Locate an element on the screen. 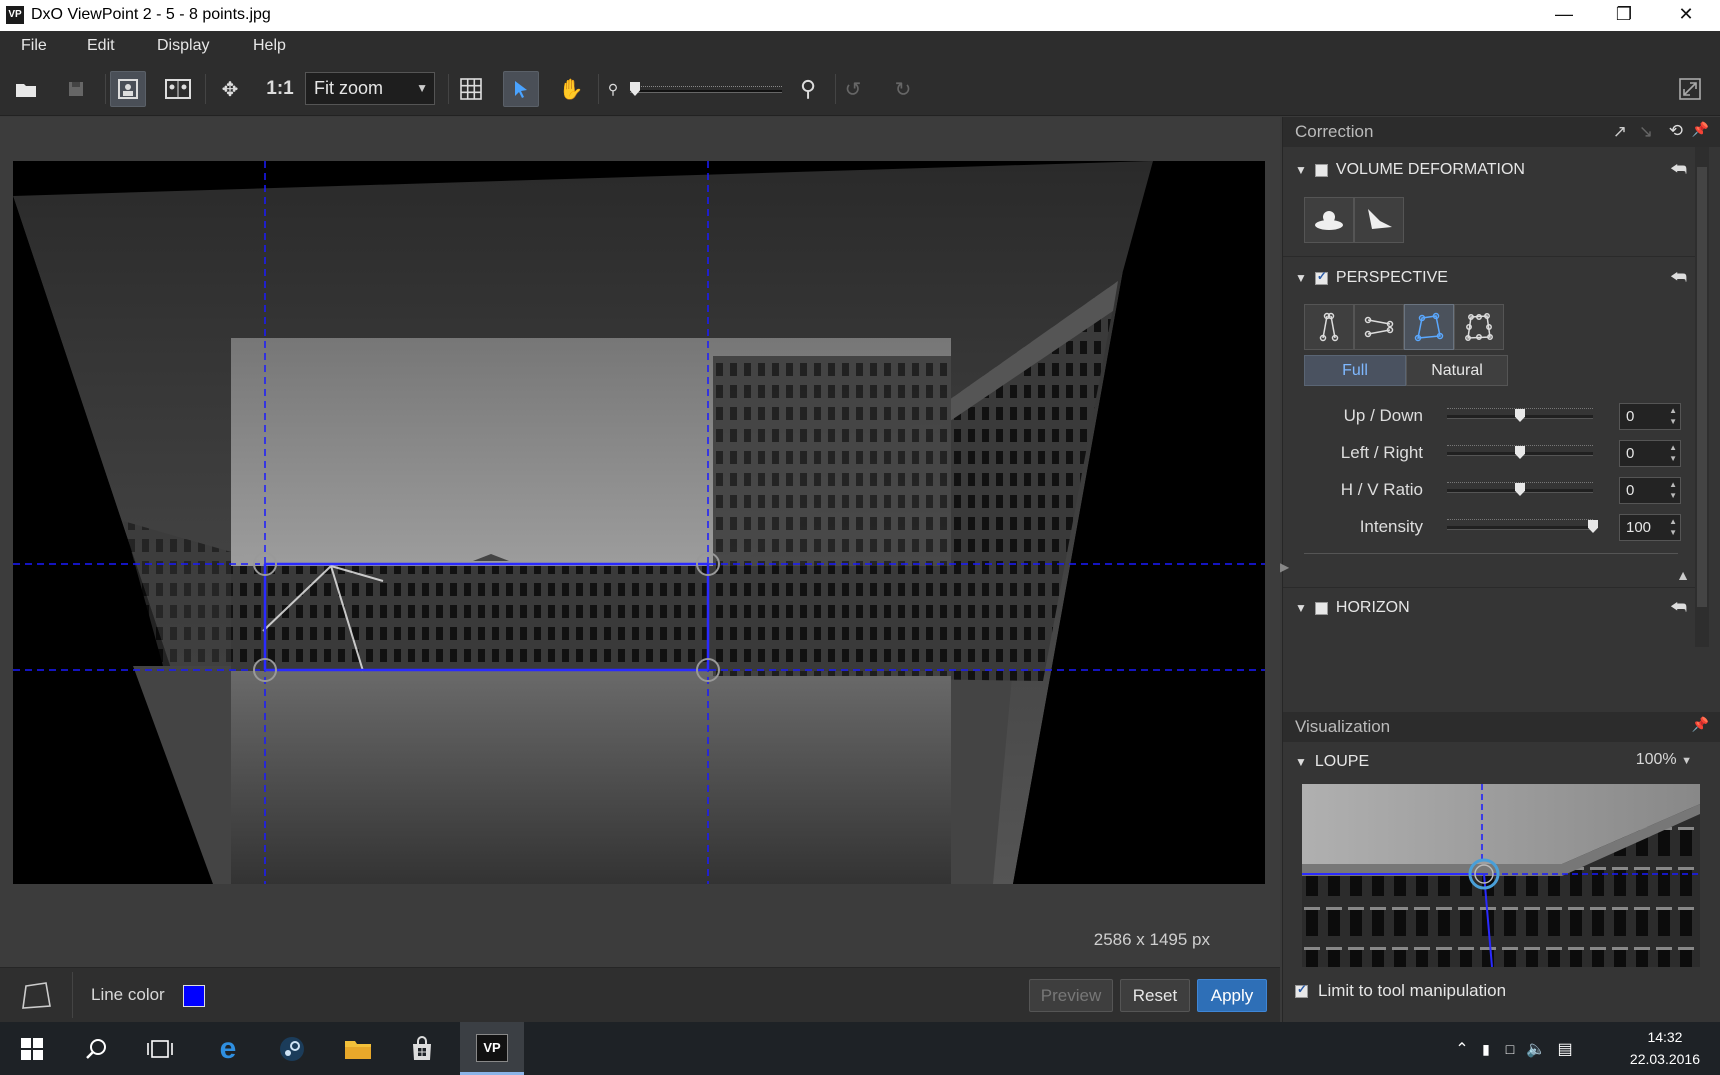 The image size is (1720, 1075). volume-icon: 🔈 is located at coordinates (1536, 1049).